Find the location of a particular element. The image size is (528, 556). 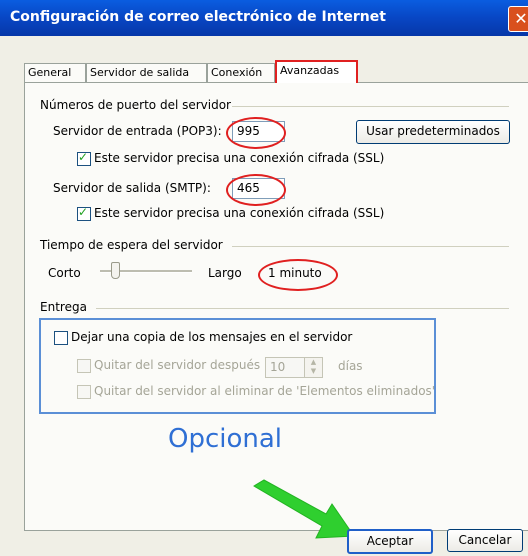

close-icon: ✕ is located at coordinates (518, 19).